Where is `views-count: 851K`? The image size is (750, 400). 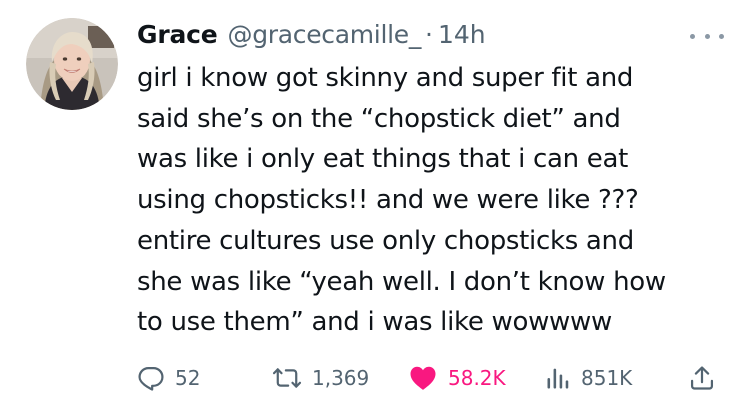 views-count: 851K is located at coordinates (607, 378).